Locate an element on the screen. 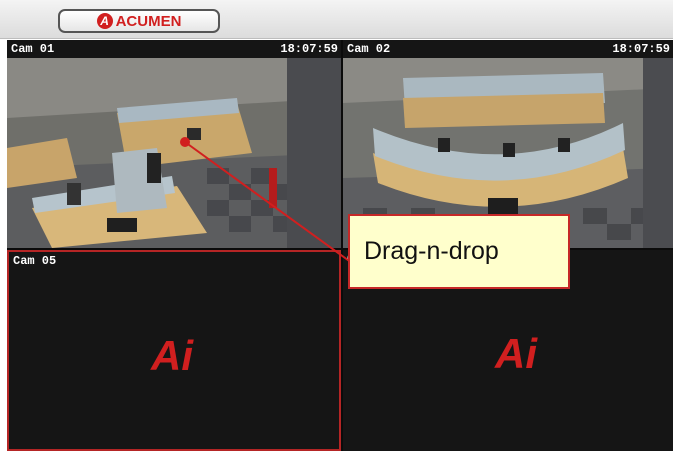 The image size is (673, 451). drag-n-drop-callout: Drag-n-drop is located at coordinates (459, 251).